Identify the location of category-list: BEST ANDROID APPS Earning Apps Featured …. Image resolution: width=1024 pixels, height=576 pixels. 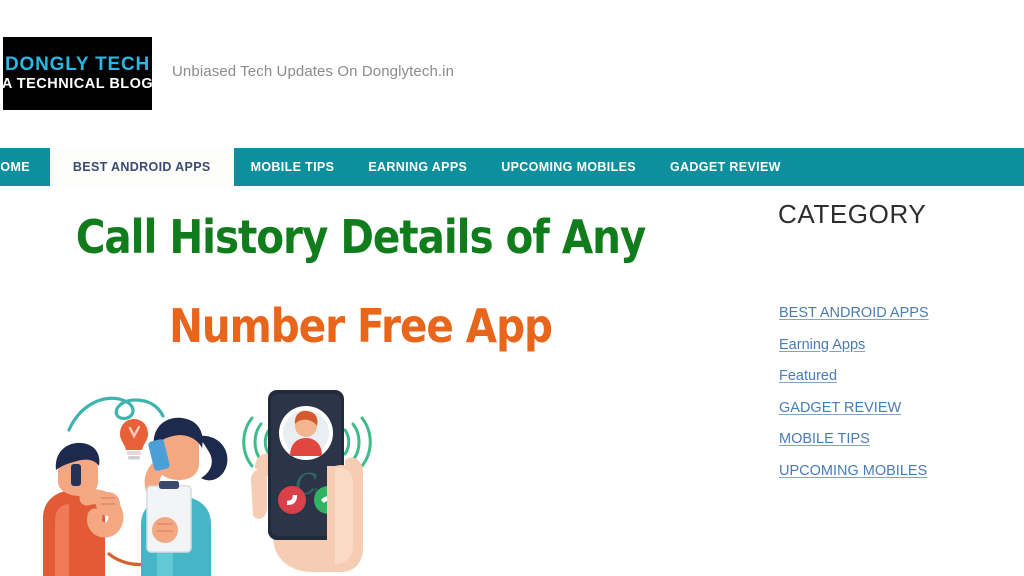
(899, 398).